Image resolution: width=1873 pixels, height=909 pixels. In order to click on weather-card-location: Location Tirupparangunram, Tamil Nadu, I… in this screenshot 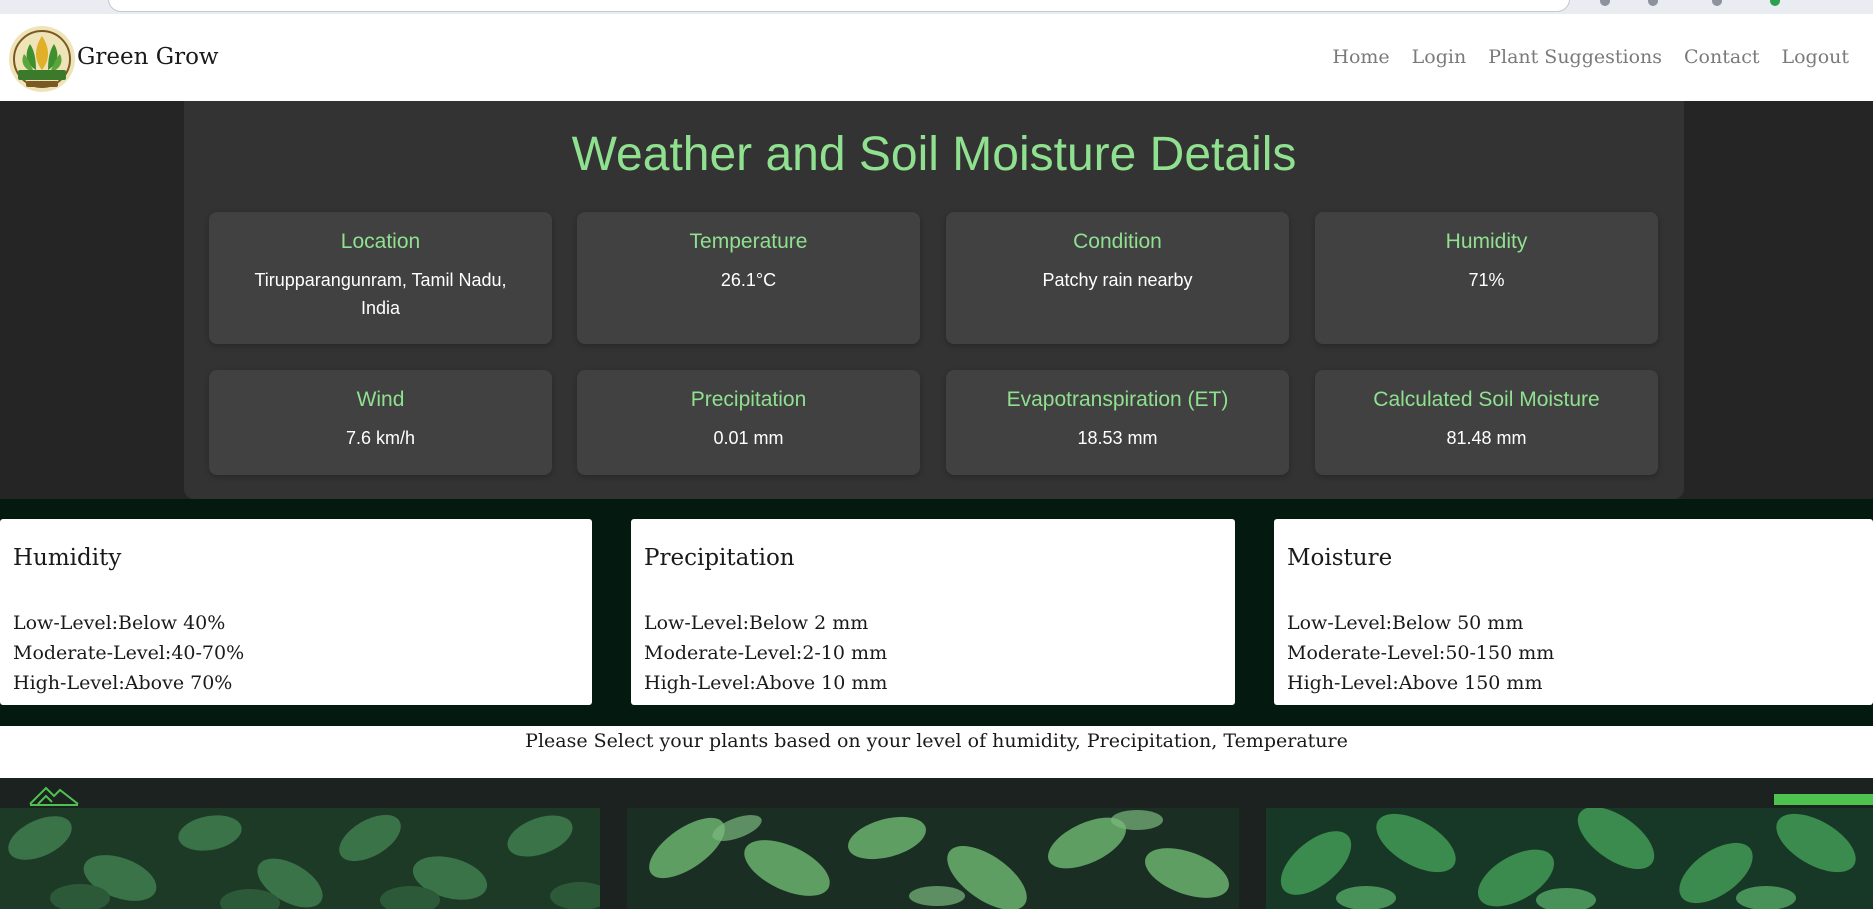, I will do `click(380, 278)`.